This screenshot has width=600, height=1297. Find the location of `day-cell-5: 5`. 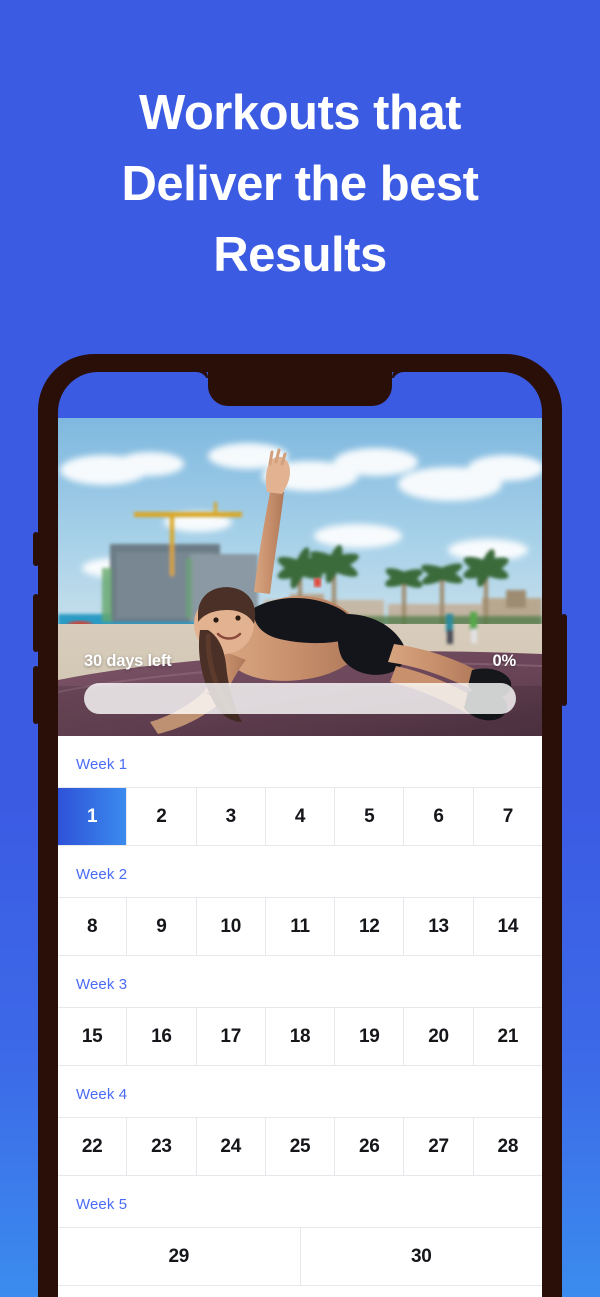

day-cell-5: 5 is located at coordinates (370, 816).